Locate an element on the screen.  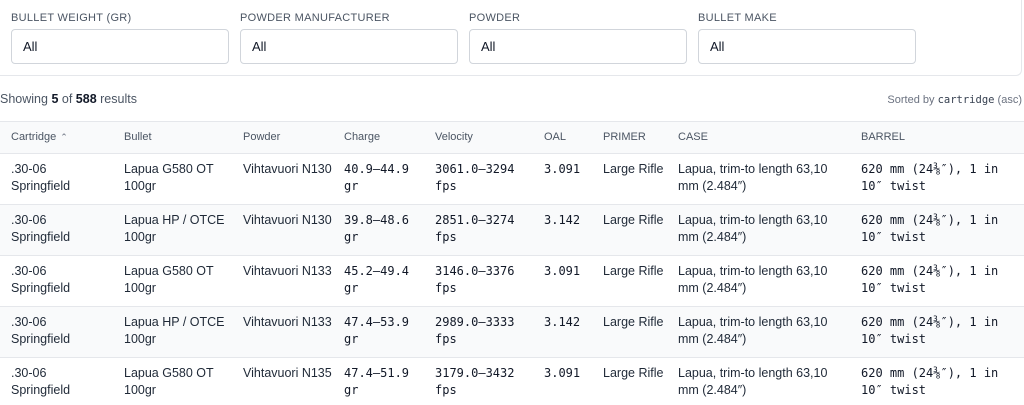
sort-prefix: Sorted by is located at coordinates (911, 100).